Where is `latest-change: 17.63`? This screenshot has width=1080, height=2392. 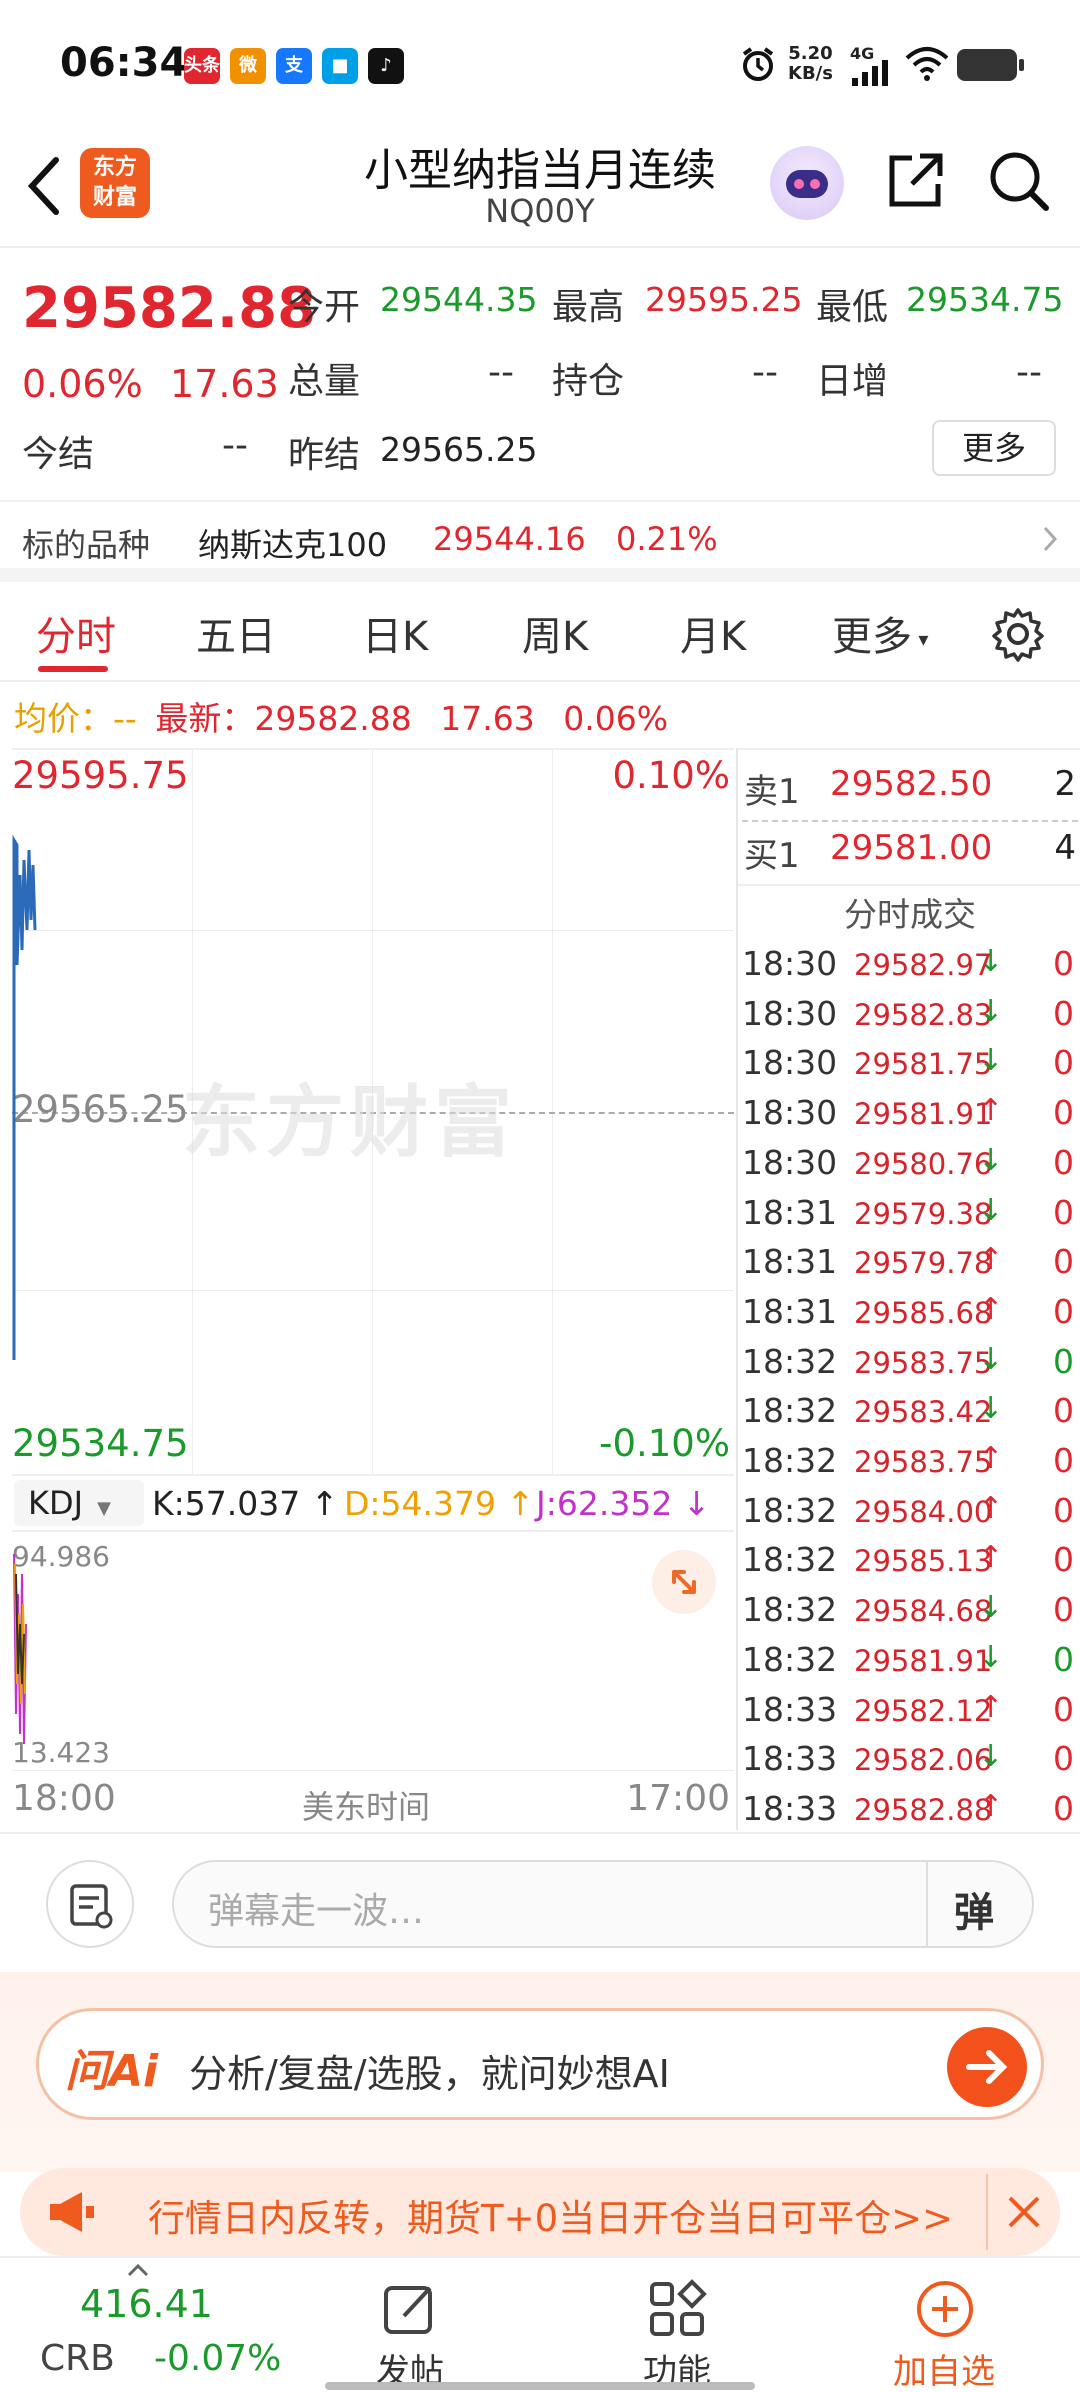
latest-change: 17.63 is located at coordinates (487, 718).